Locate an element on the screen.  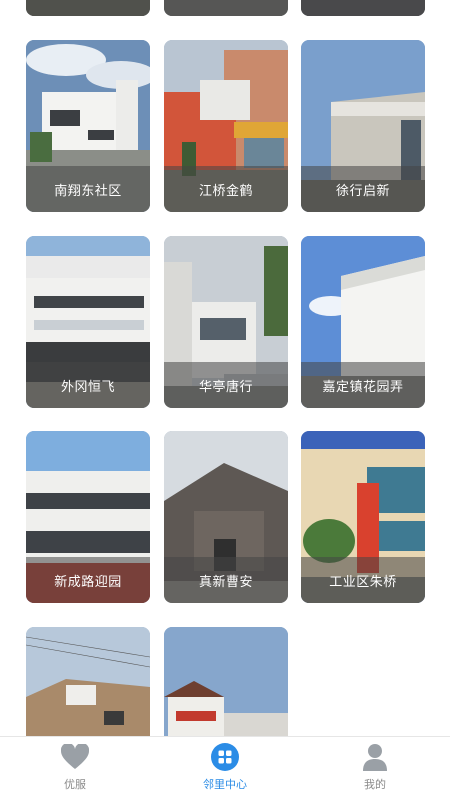
community-card: 新成路迎园 is located at coordinates (88, 517).